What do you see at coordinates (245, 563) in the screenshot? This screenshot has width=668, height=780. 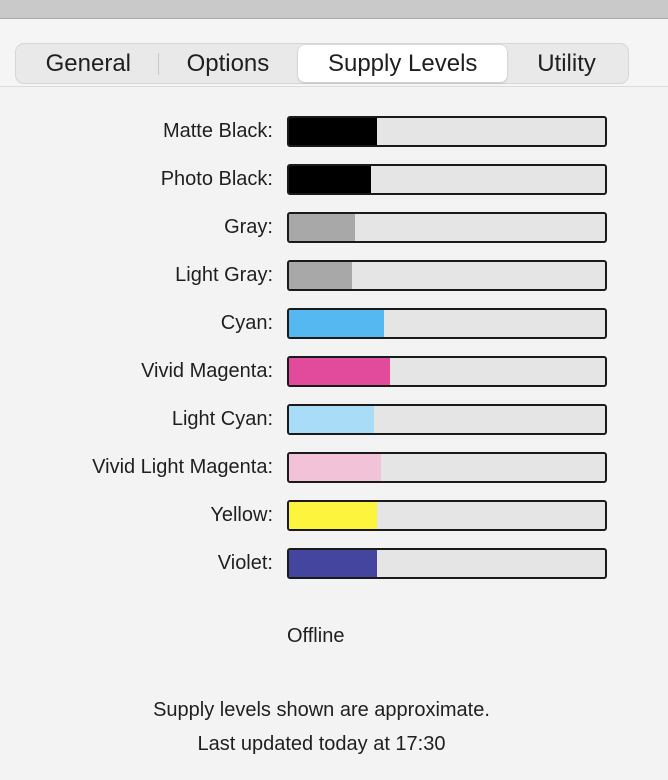 I see `supply-label: Violet:` at bounding box center [245, 563].